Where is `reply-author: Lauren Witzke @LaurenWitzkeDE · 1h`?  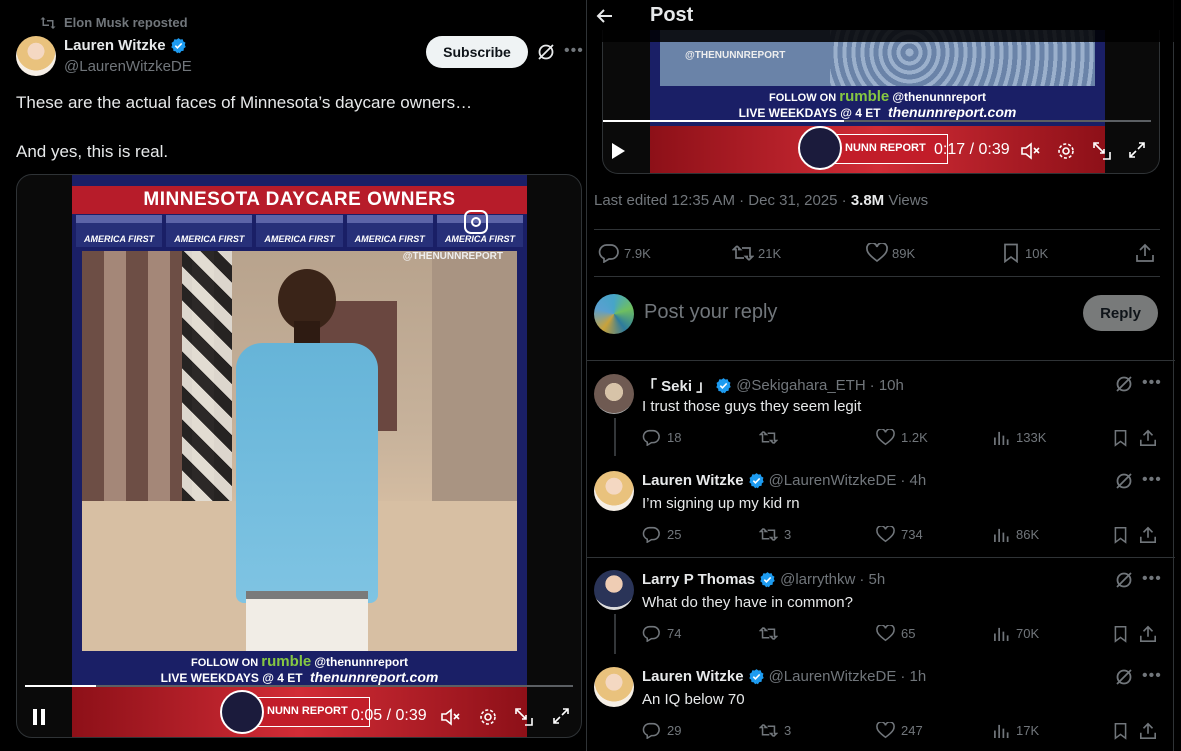 reply-author: Lauren Witzke @LaurenWitzkeDE · 1h is located at coordinates (784, 676).